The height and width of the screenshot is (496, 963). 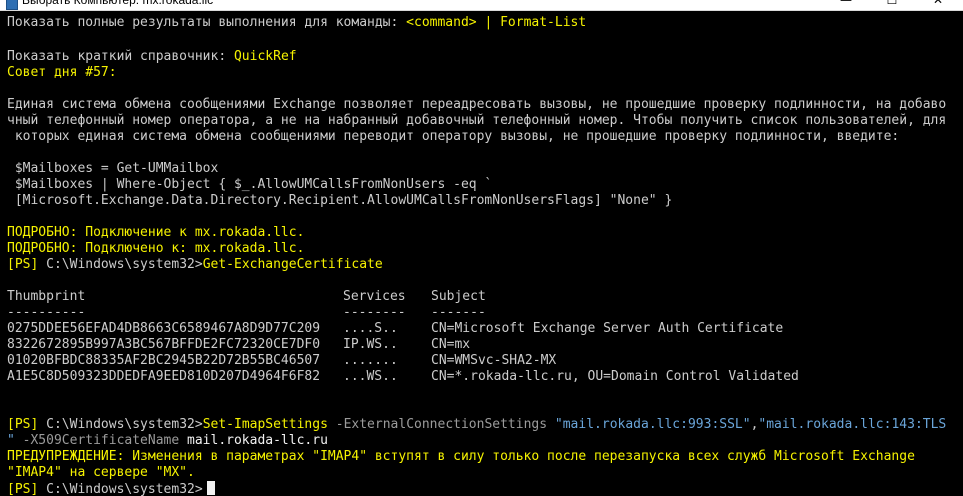 I want to click on command-string-value: ", so click(x=11, y=440).